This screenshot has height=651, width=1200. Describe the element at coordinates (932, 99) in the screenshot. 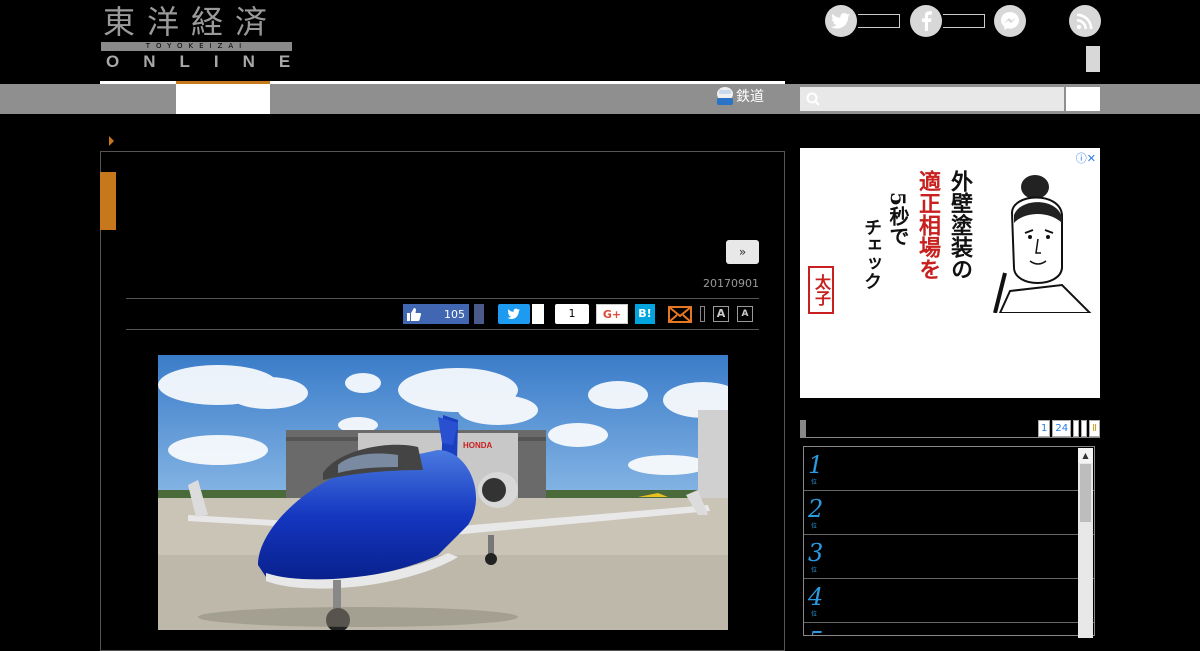

I see `search-input` at that location.